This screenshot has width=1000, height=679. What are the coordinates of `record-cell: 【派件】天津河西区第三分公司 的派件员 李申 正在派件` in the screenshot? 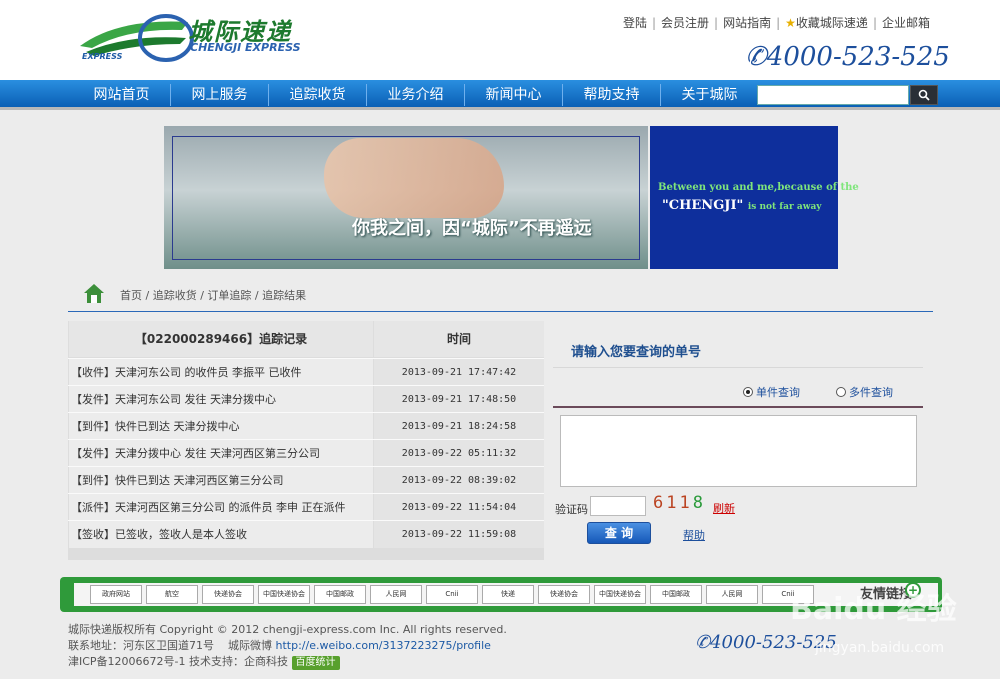 It's located at (221, 507).